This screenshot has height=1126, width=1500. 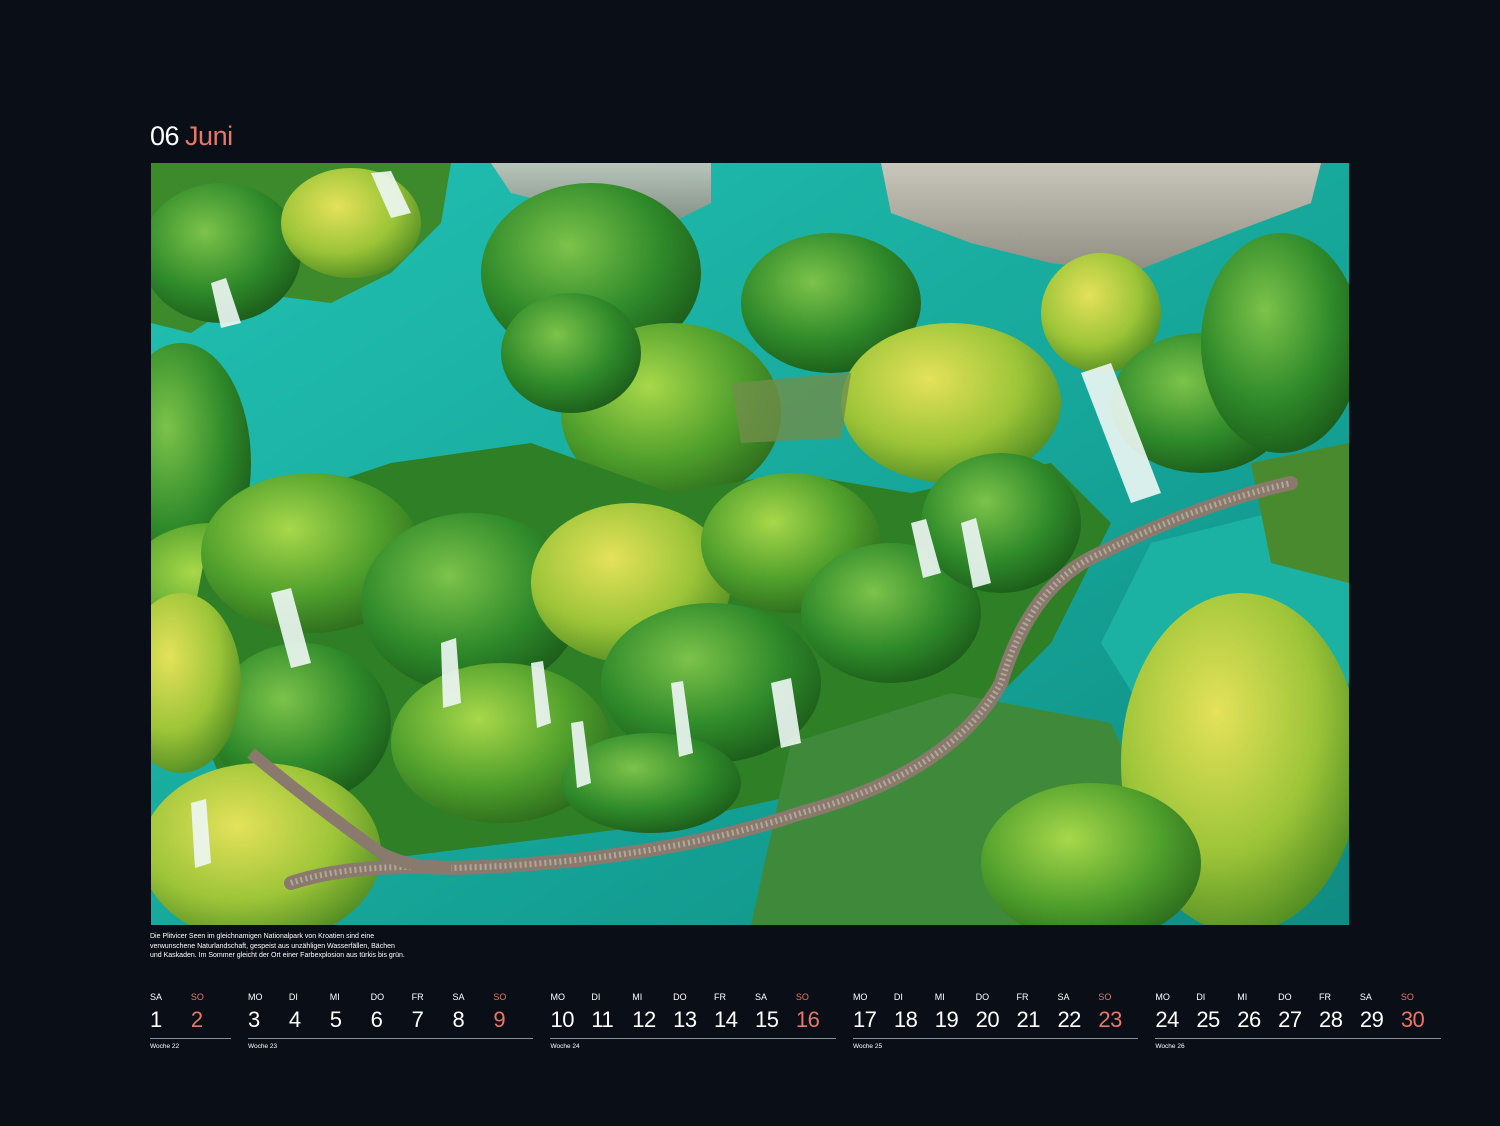 What do you see at coordinates (1331, 1019) in the screenshot?
I see `day-number: 28` at bounding box center [1331, 1019].